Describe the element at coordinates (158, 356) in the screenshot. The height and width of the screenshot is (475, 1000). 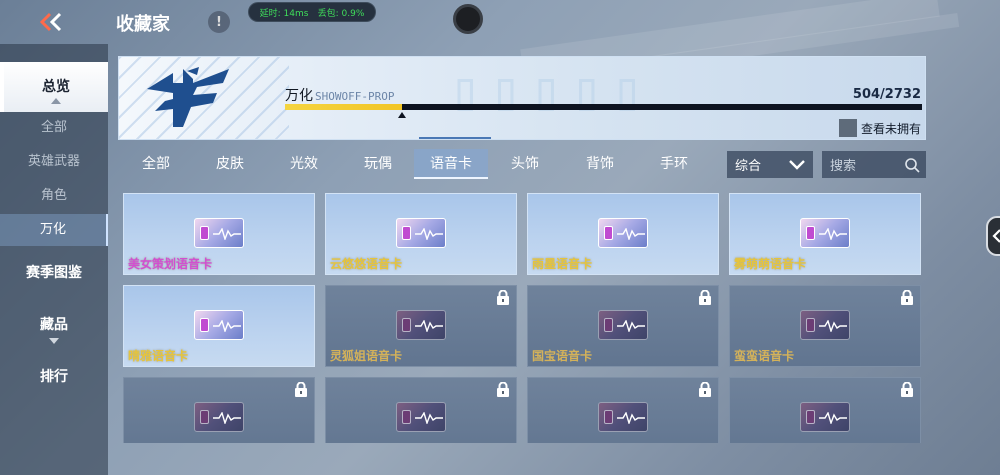
I see `voice-card-name: 晴雅语音卡` at that location.